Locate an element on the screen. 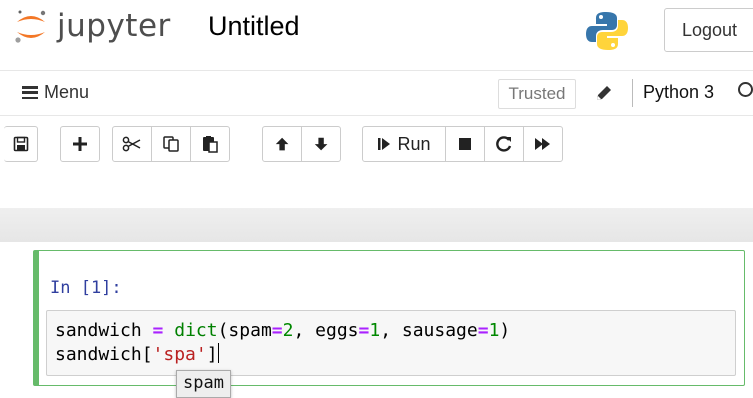 This screenshot has height=398, width=753. jupyter-logo: jupyter is located at coordinates (92, 27).